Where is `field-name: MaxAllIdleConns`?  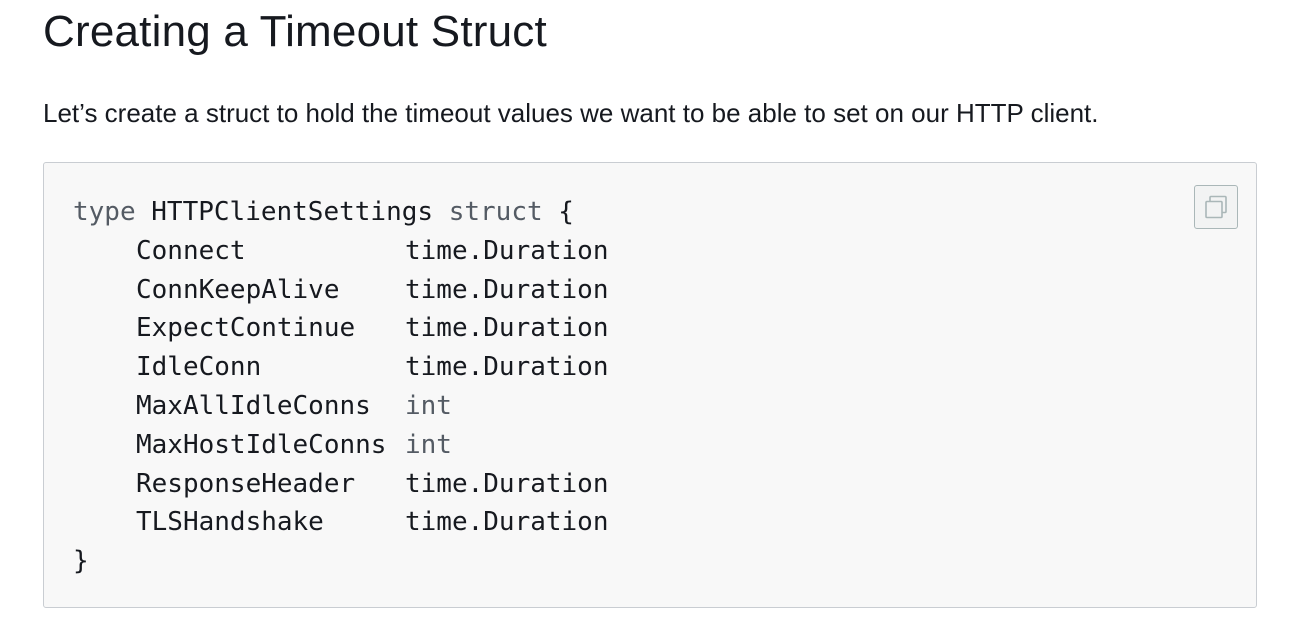 field-name: MaxAllIdleConns is located at coordinates (253, 405).